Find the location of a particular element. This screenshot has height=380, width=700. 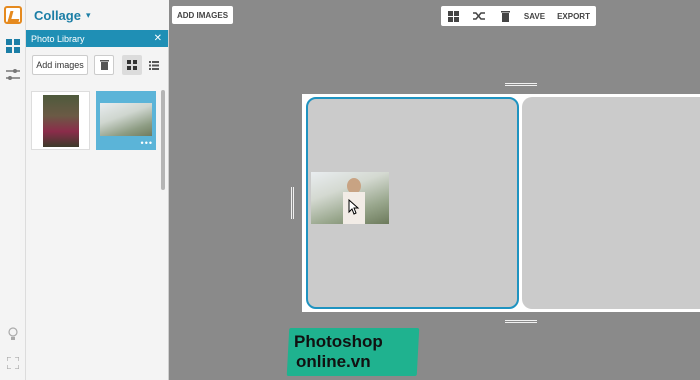

resize-handle-left is located at coordinates (292, 203).